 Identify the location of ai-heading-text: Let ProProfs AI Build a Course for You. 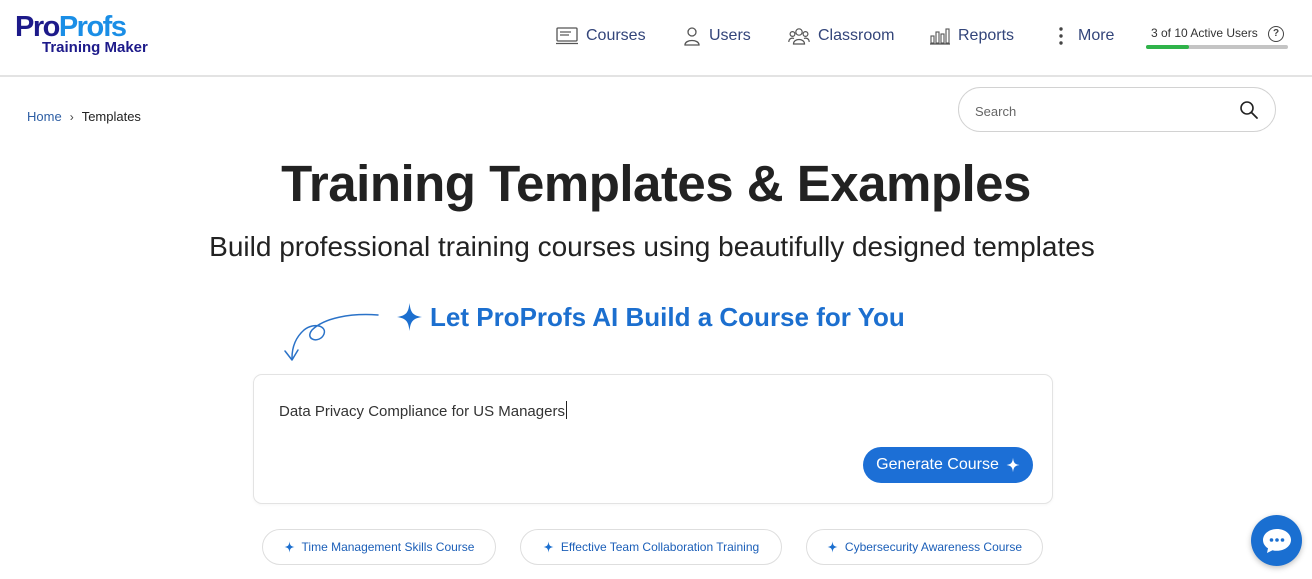
(667, 316).